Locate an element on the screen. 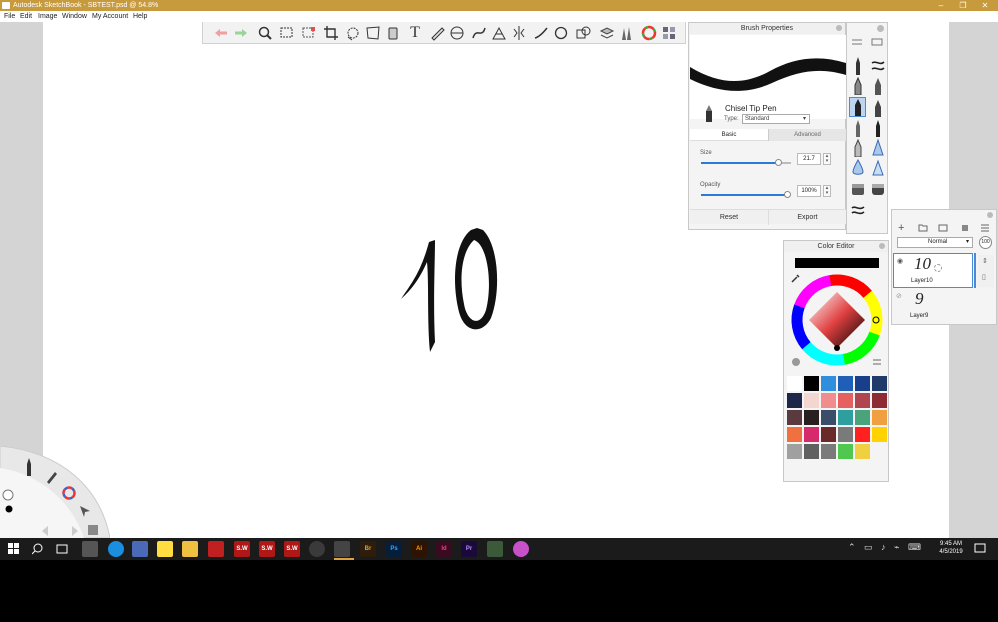 The image size is (998, 622). color-wheel is located at coordinates (837, 320).